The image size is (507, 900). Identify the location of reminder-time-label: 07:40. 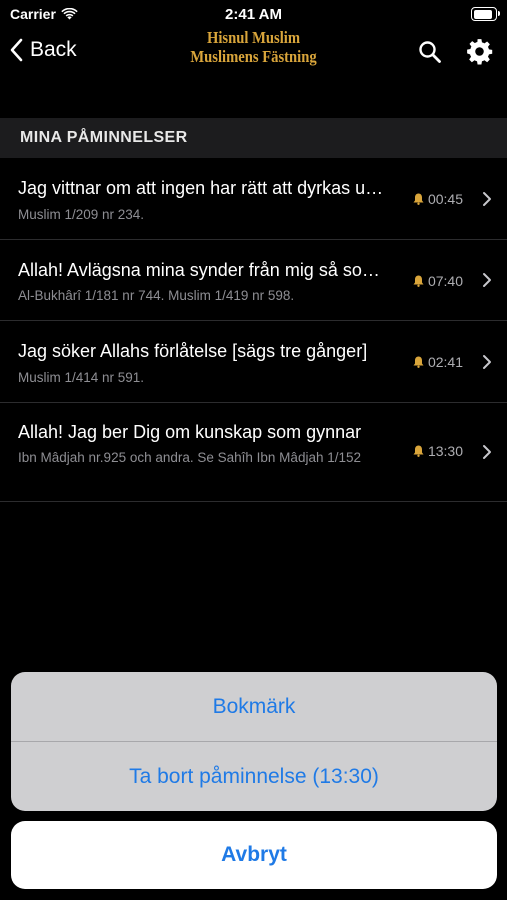
(445, 281).